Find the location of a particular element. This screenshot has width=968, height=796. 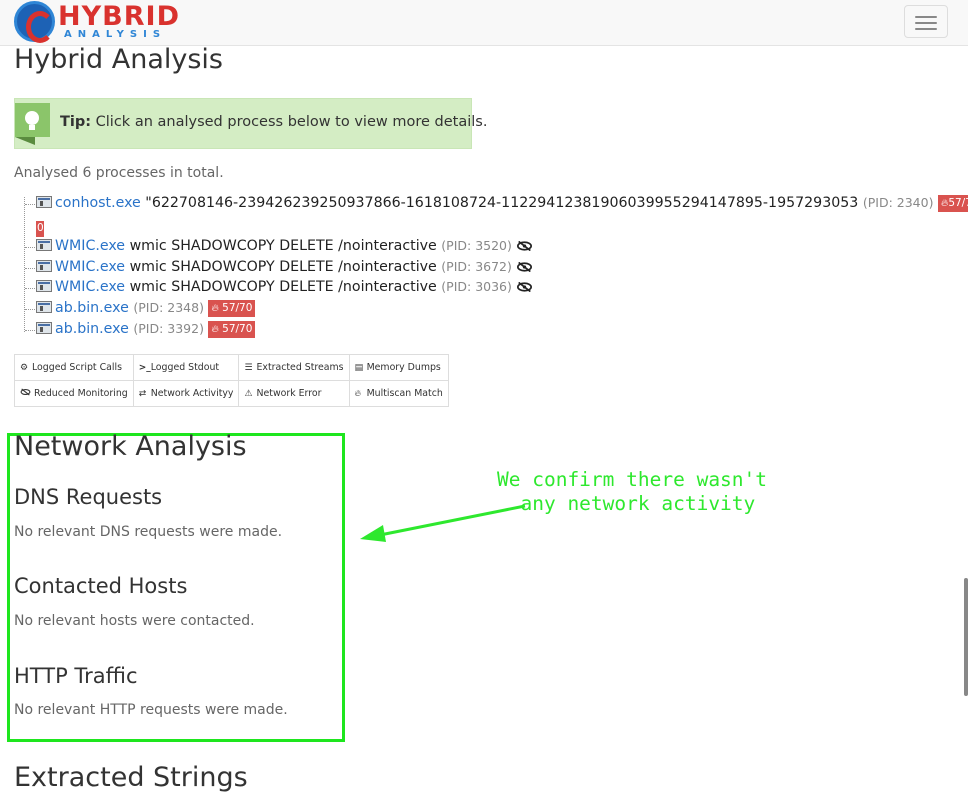

contacted-hosts-text: No relevant hosts were contacted. is located at coordinates (134, 621).